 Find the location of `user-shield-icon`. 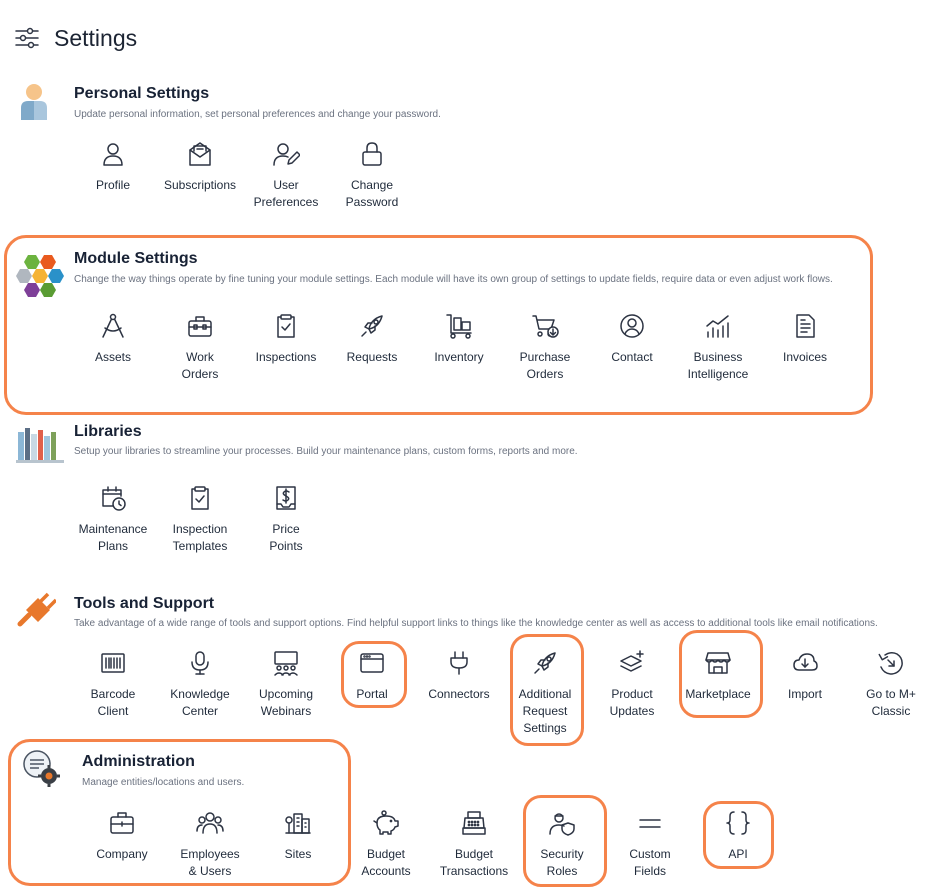

user-shield-icon is located at coordinates (562, 824).